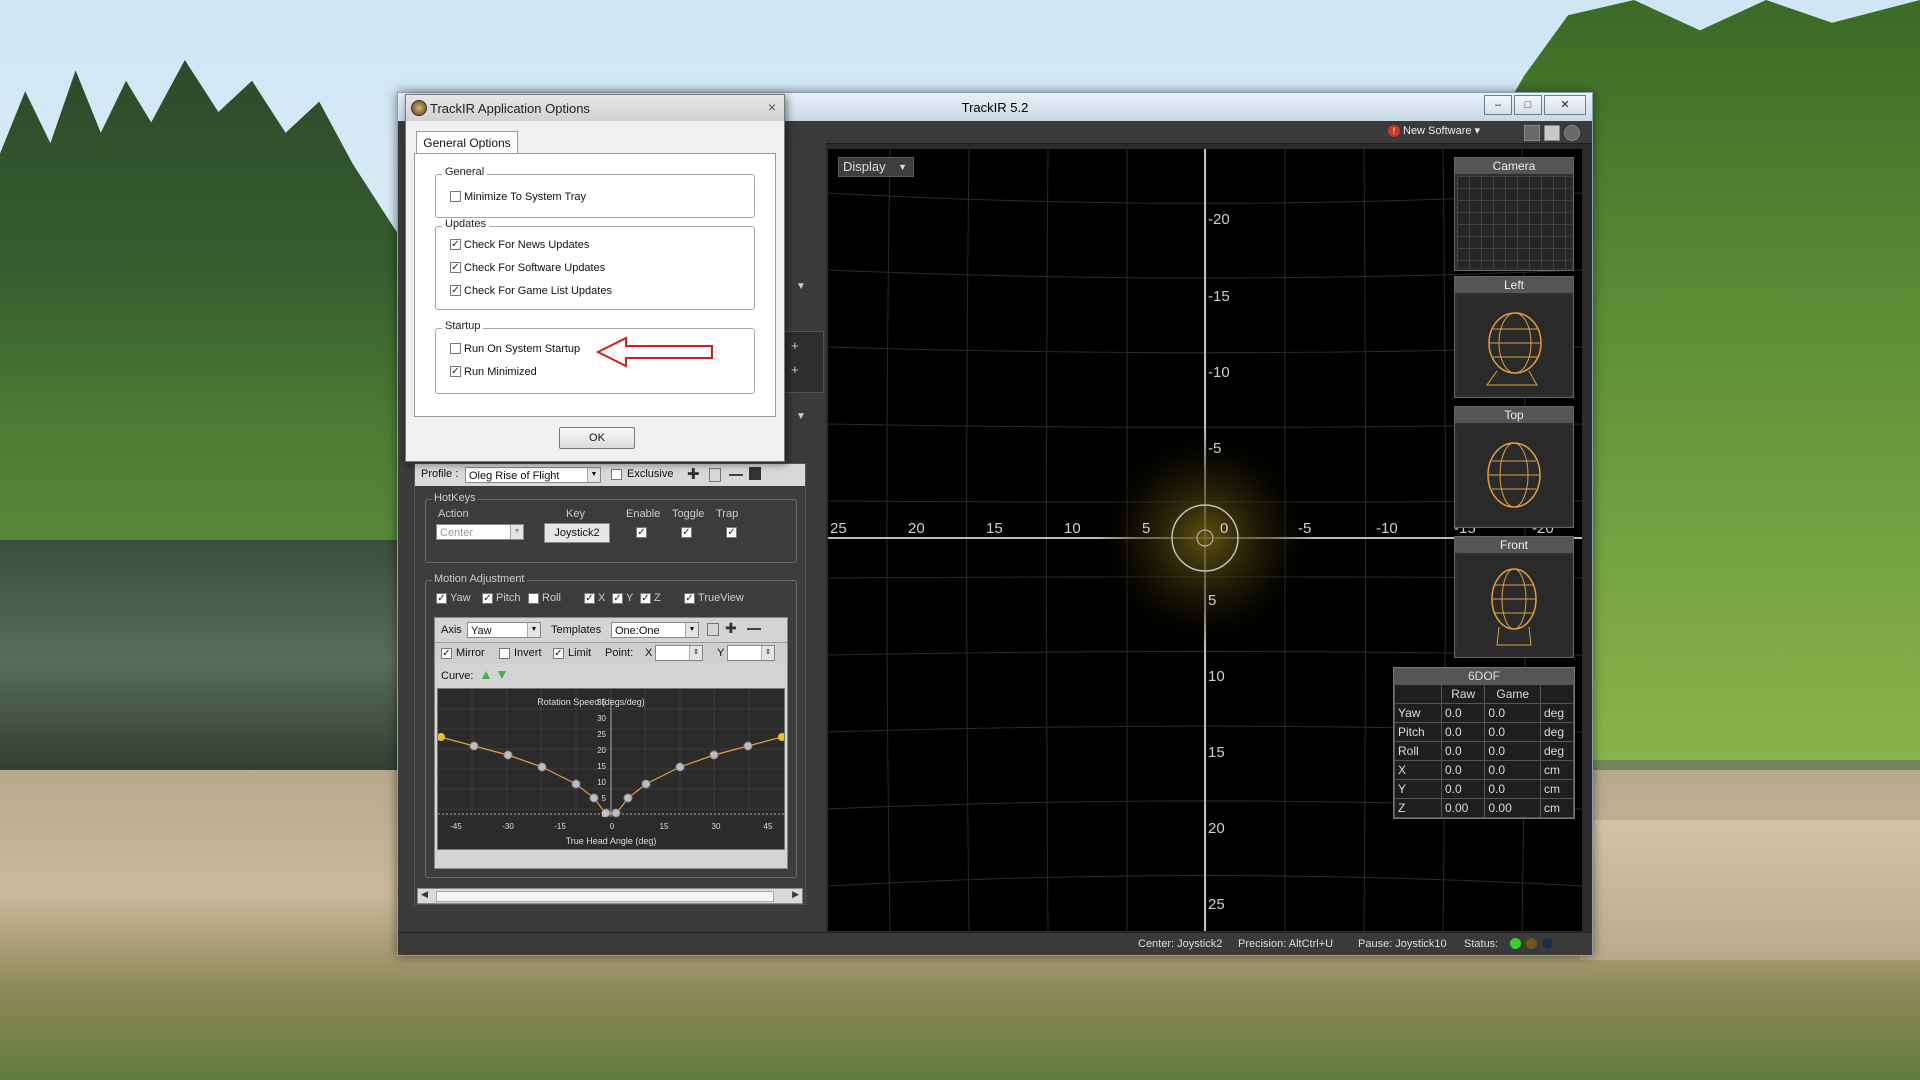 The height and width of the screenshot is (1080, 1920). What do you see at coordinates (1484, 676) in the screenshot?
I see `sixdof-title: 6DOF` at bounding box center [1484, 676].